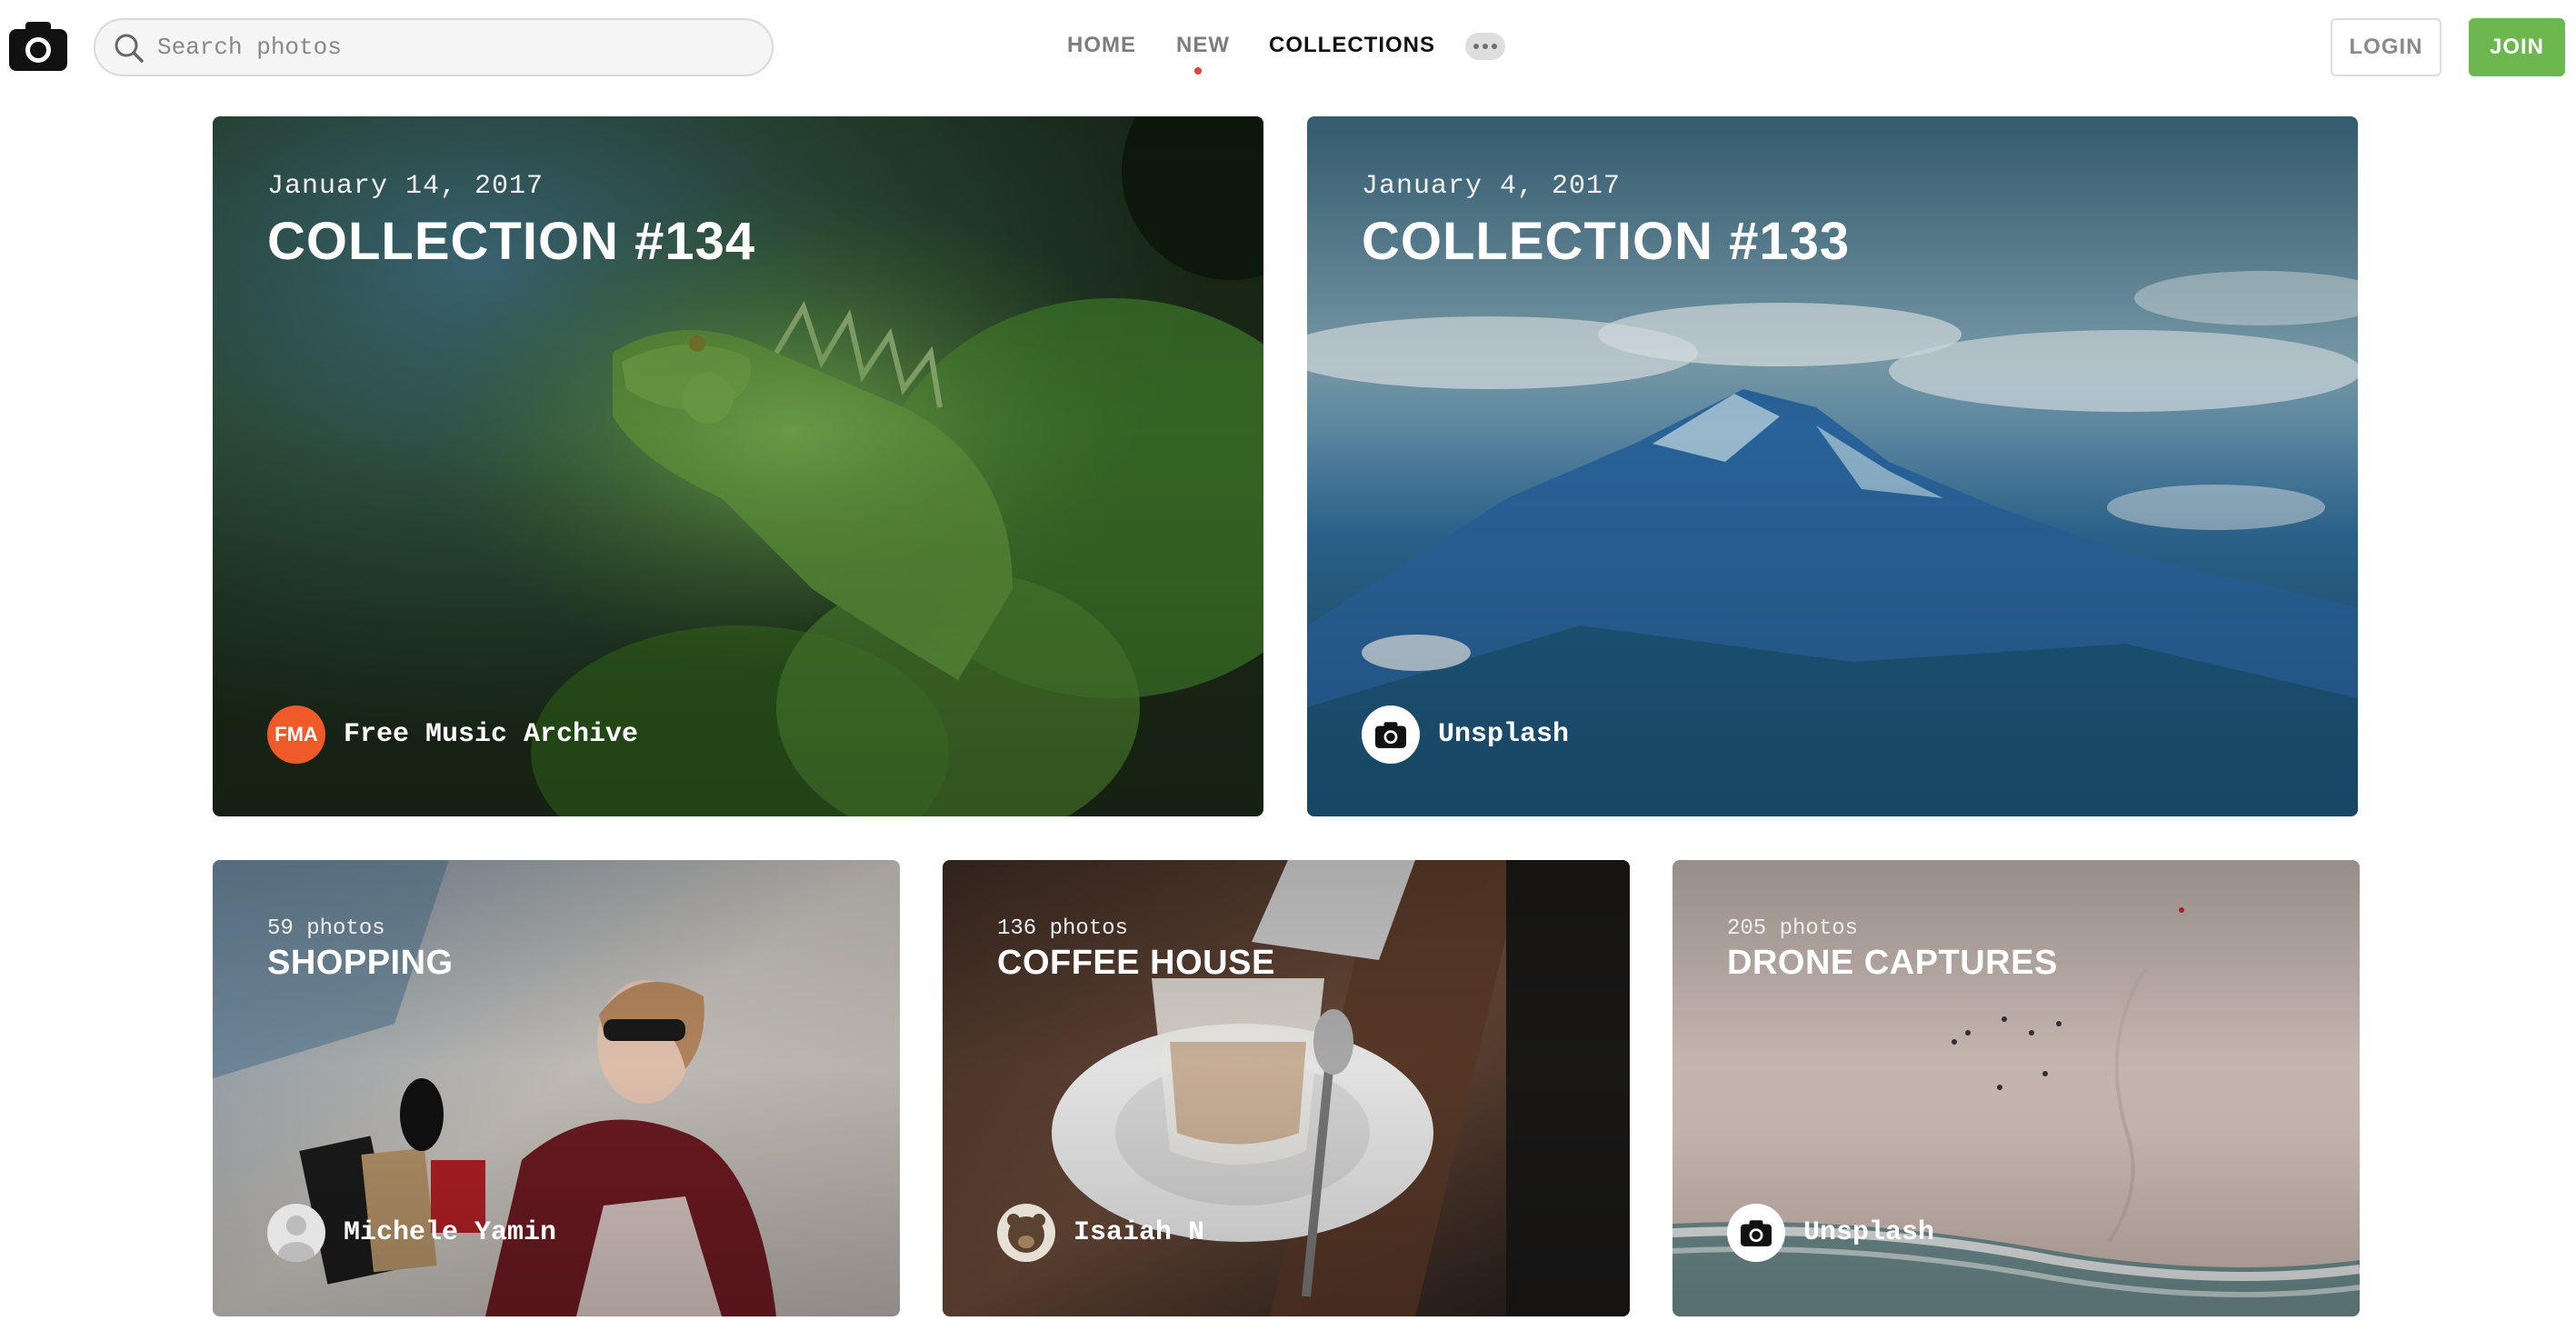  I want to click on more-dots-icon, so click(1485, 46).